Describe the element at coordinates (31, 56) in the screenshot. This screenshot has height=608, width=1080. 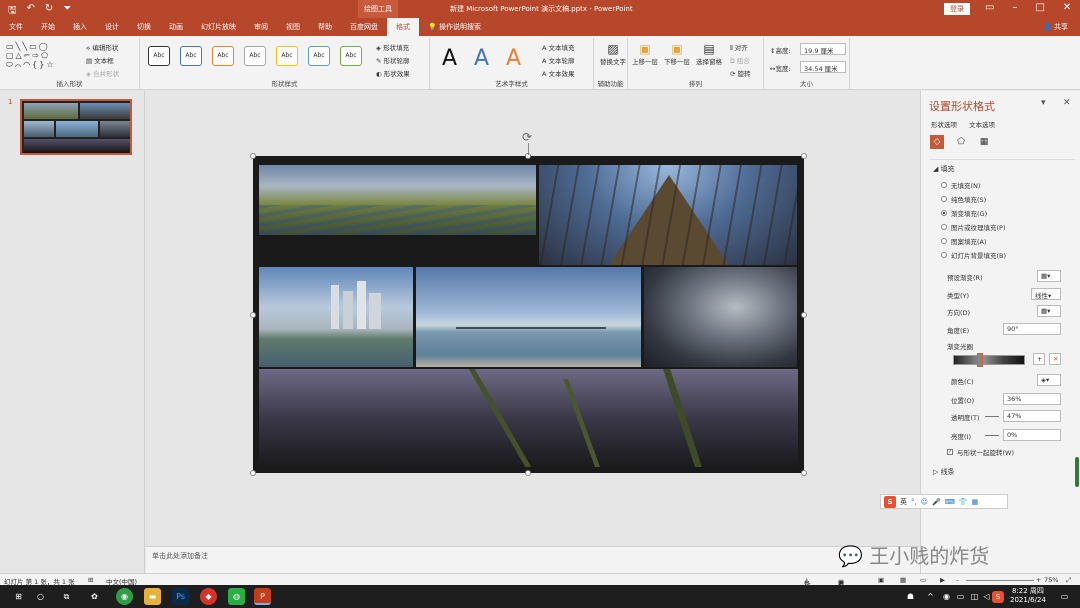
I see `shapes-gallery: ▭╲╲▭◯ ▢△⌐⇨⬠ ⬭⌒◠{}☆` at that location.